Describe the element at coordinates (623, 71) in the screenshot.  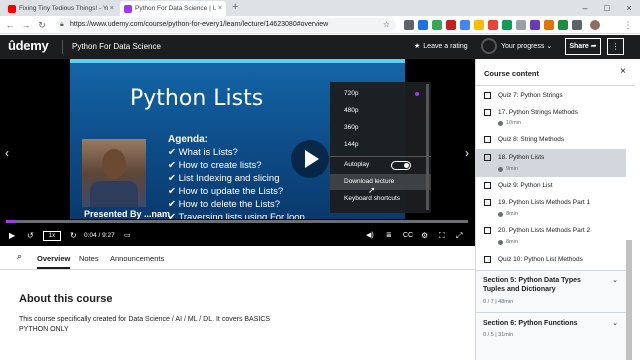
I see `close-icon: ×` at that location.